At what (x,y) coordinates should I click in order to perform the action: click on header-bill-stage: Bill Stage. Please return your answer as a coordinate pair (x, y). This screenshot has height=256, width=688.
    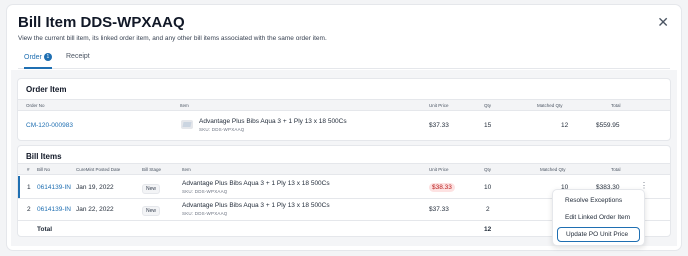
    Looking at the image, I should click on (152, 169).